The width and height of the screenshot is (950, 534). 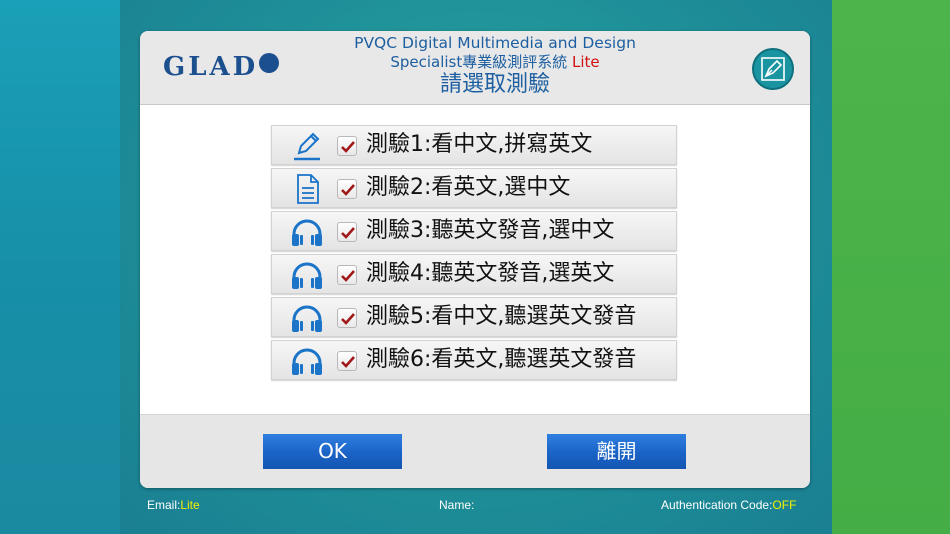 I want to click on page-title: 請選取測驗, so click(x=494, y=84).